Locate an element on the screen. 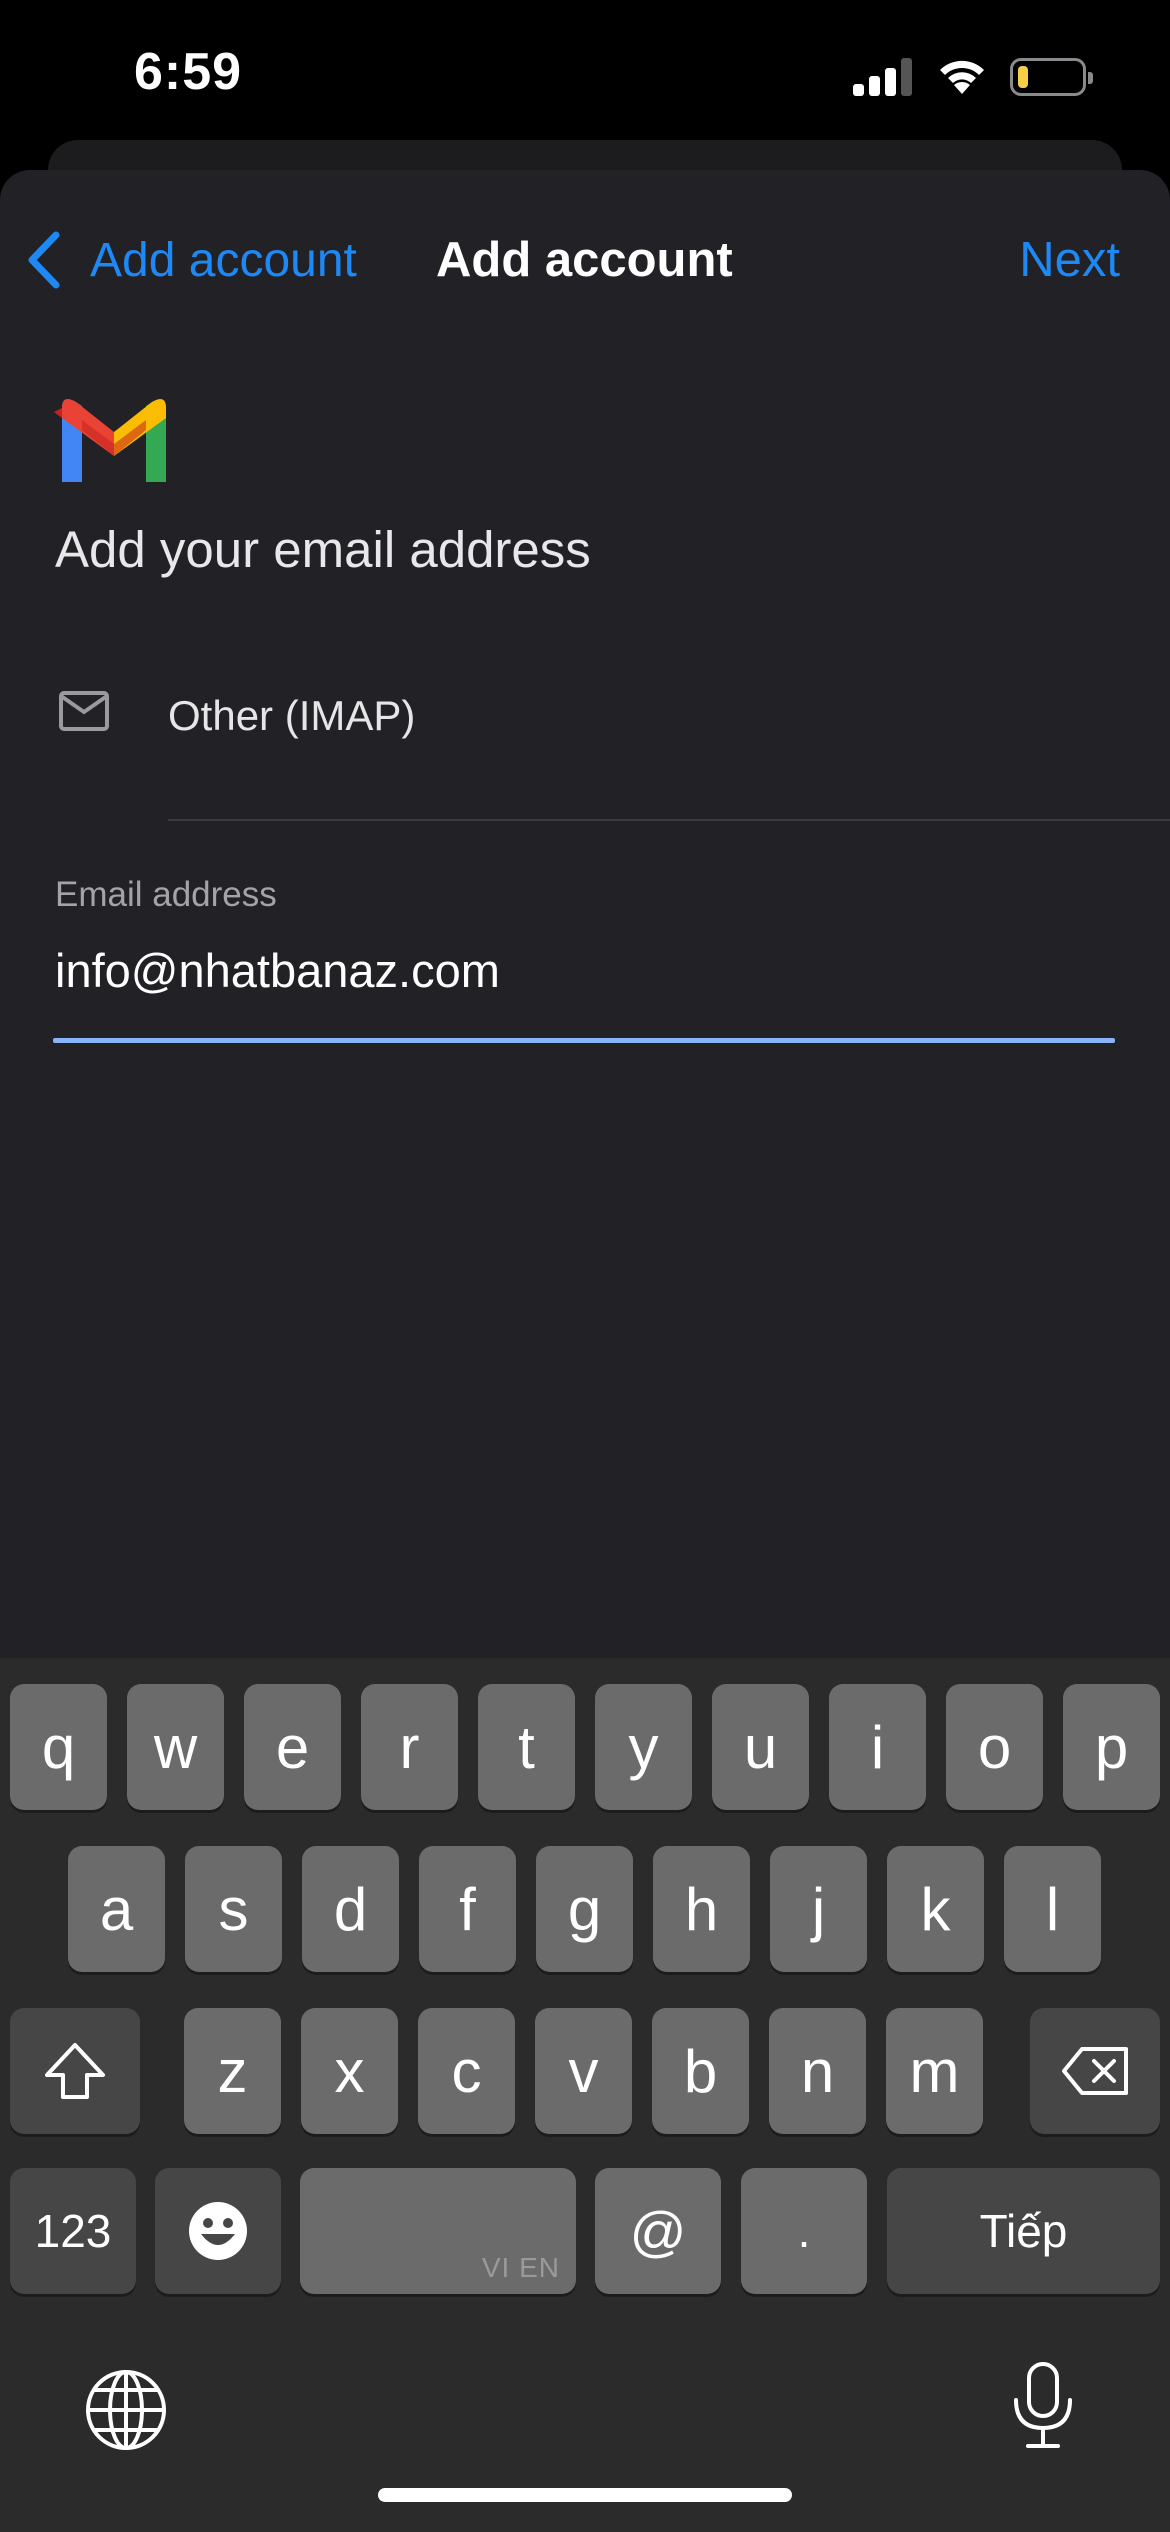 The height and width of the screenshot is (2532, 1170). heading: Add your email address is located at coordinates (323, 549).